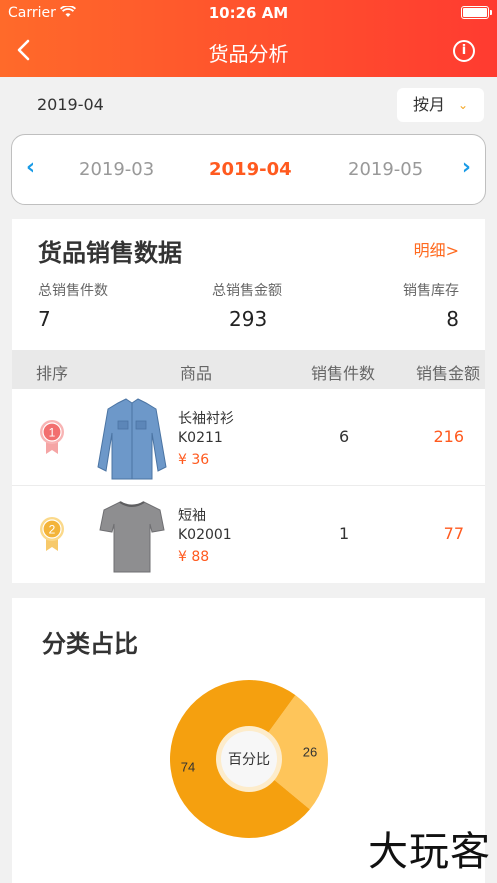 The width and height of the screenshot is (497, 883). Describe the element at coordinates (196, 373) in the screenshot. I see `column-product: 商品` at that location.